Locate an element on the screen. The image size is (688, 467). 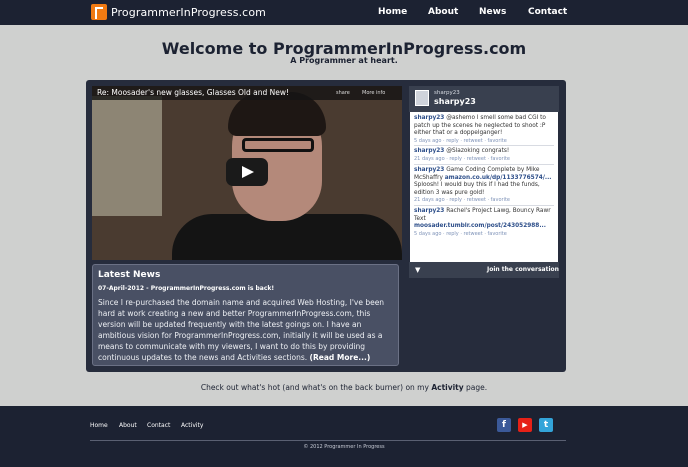
join-conversation-link: Join the conversation is located at coordinates (523, 269).